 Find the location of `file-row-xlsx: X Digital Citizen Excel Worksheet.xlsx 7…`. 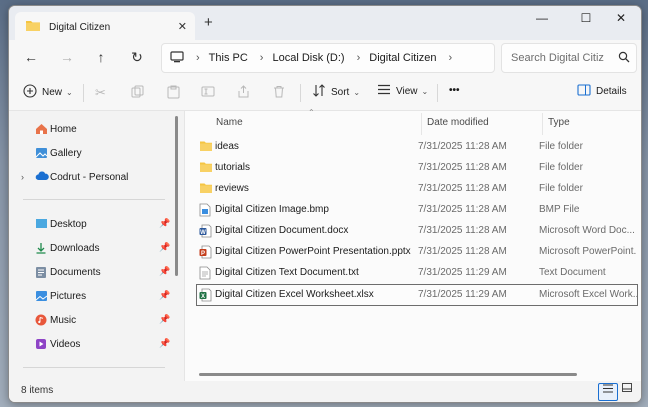

file-row-xlsx: X Digital Citizen Excel Worksheet.xlsx 7… is located at coordinates (417, 295).